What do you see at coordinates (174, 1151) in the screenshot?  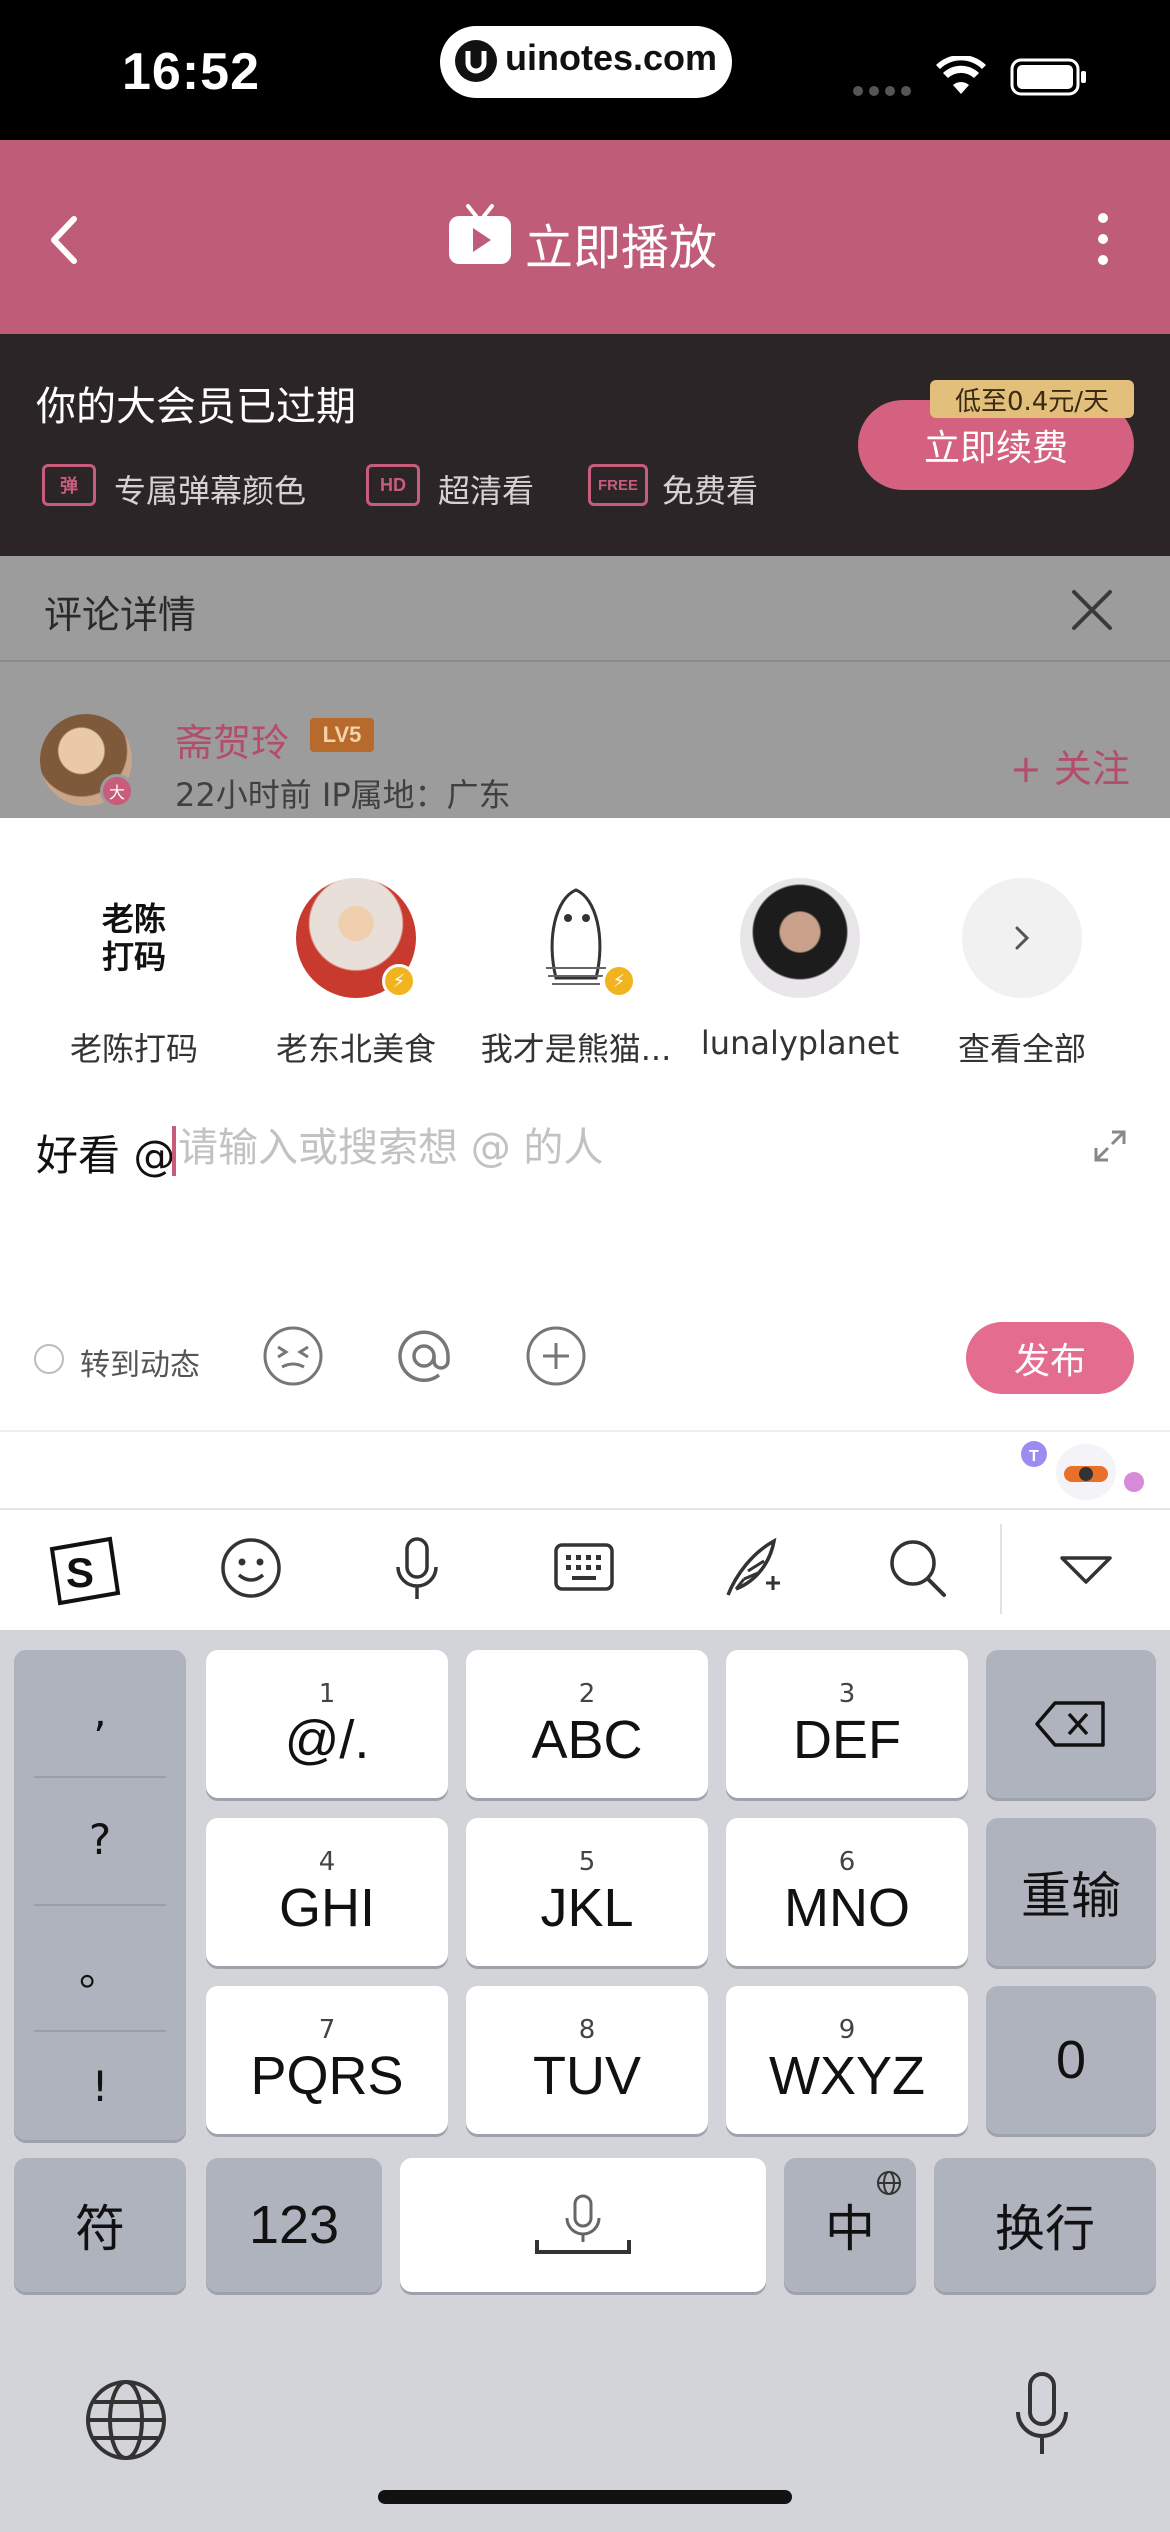 I see `text-cursor` at bounding box center [174, 1151].